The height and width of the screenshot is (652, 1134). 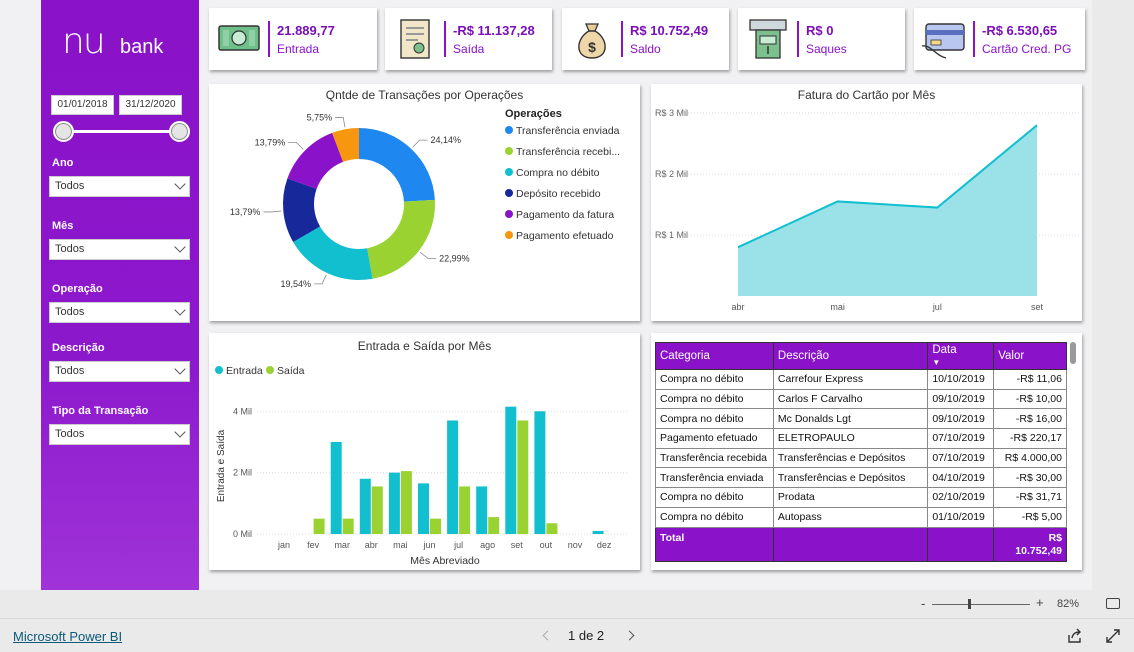 What do you see at coordinates (981, 604) in the screenshot?
I see `zoom-slider-track` at bounding box center [981, 604].